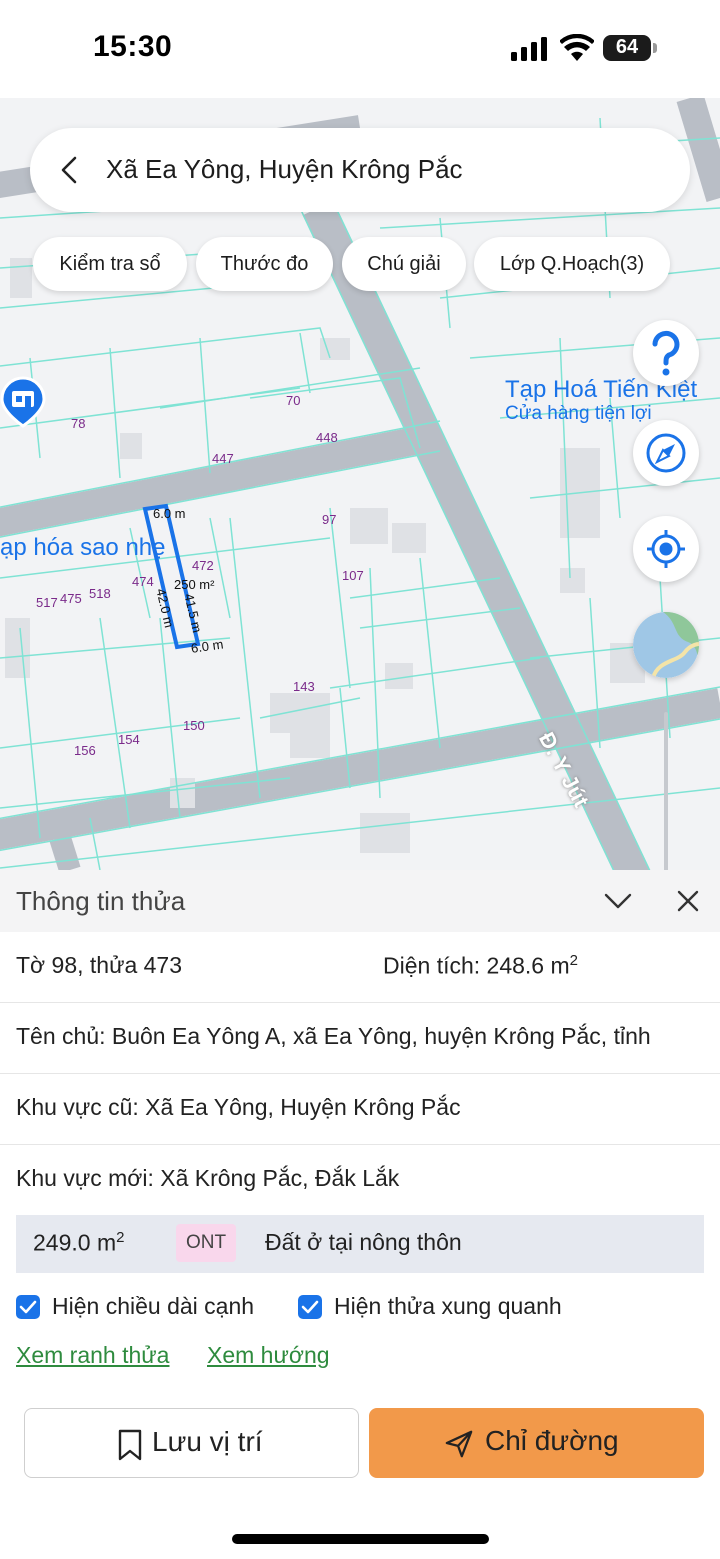 This screenshot has width=720, height=1559. I want to click on map-scroll-indicator, so click(666, 792).